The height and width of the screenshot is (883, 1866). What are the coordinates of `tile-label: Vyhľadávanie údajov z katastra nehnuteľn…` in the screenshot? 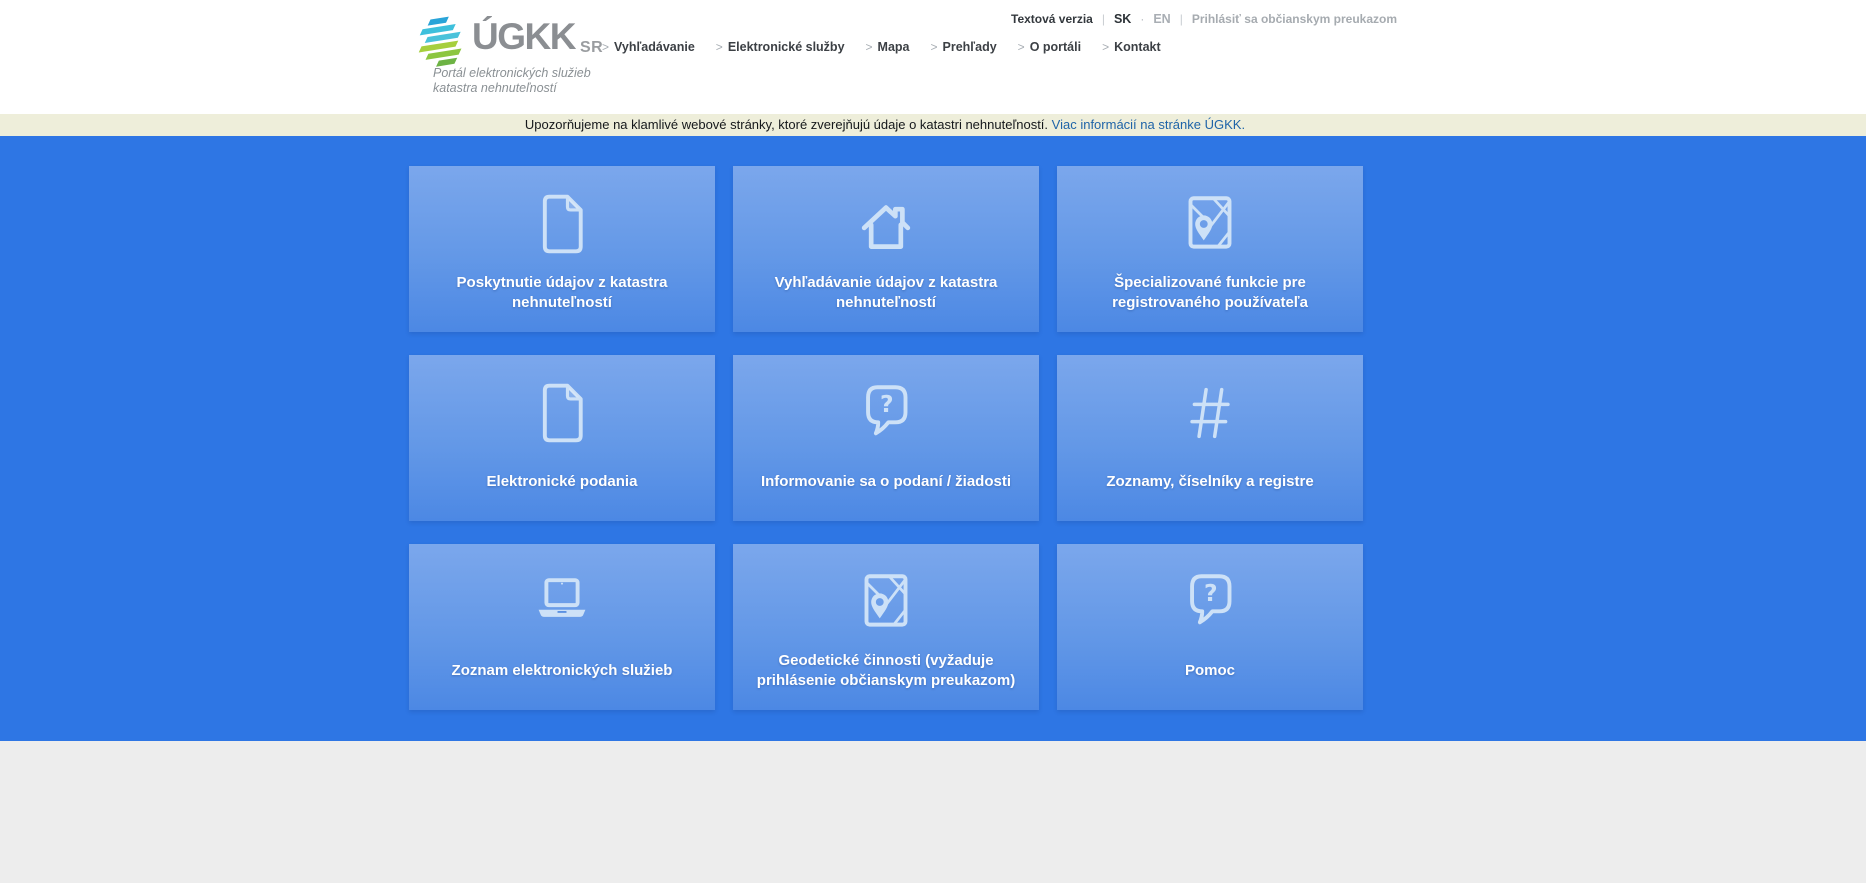 It's located at (886, 292).